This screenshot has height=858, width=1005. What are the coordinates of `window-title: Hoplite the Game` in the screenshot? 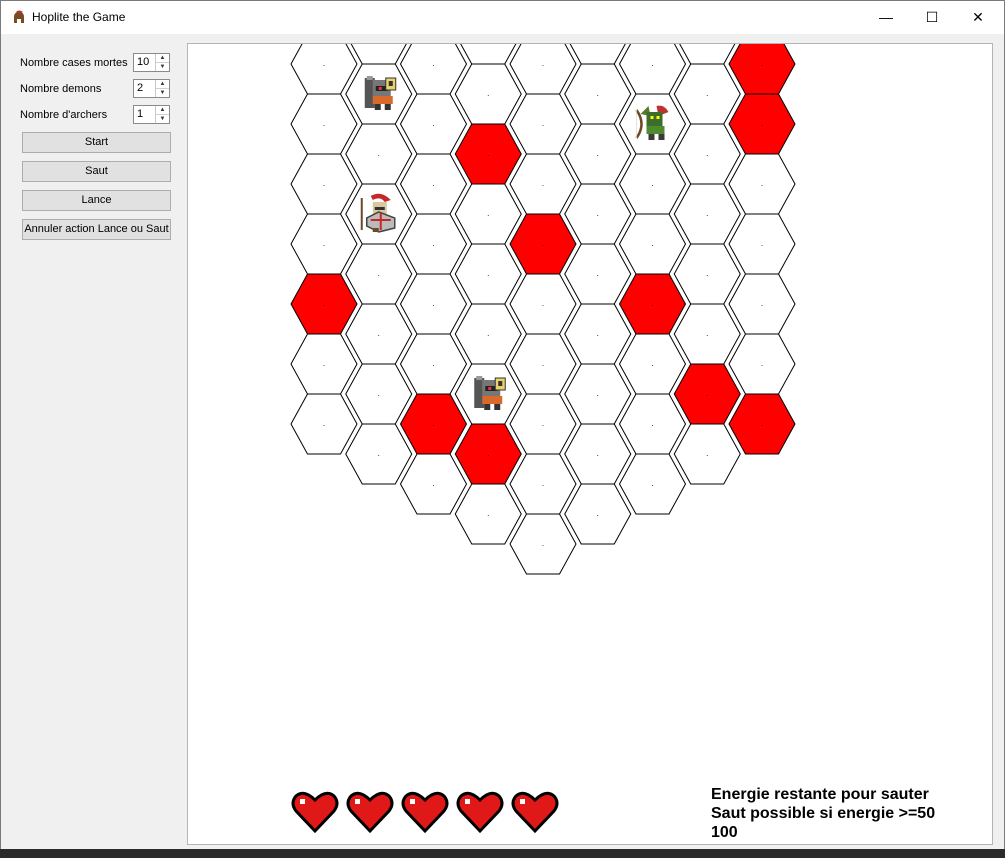 It's located at (79, 17).